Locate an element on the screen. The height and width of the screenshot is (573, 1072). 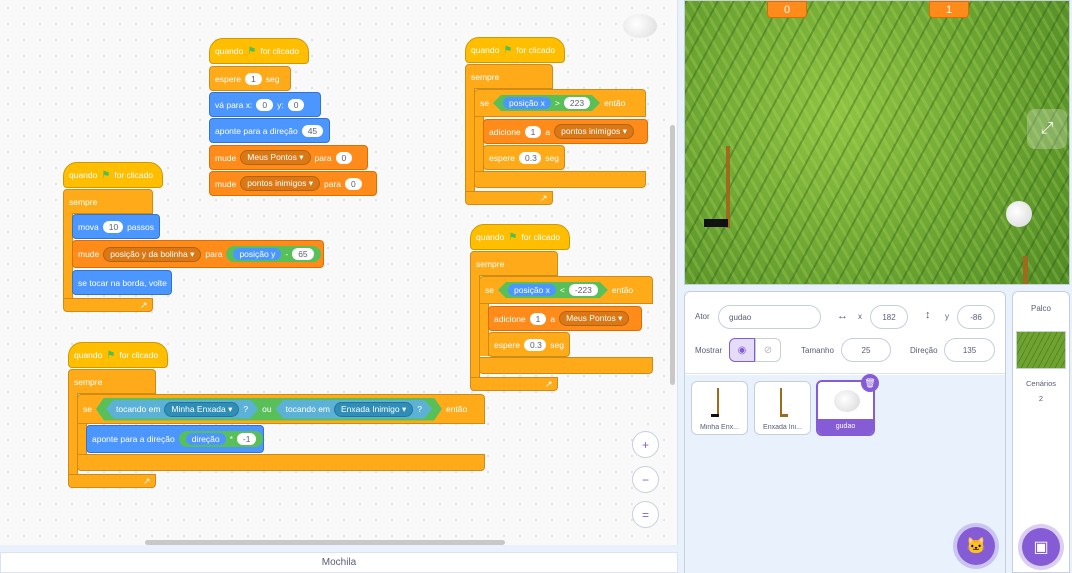
backpack-label: Mochila is located at coordinates (339, 562).